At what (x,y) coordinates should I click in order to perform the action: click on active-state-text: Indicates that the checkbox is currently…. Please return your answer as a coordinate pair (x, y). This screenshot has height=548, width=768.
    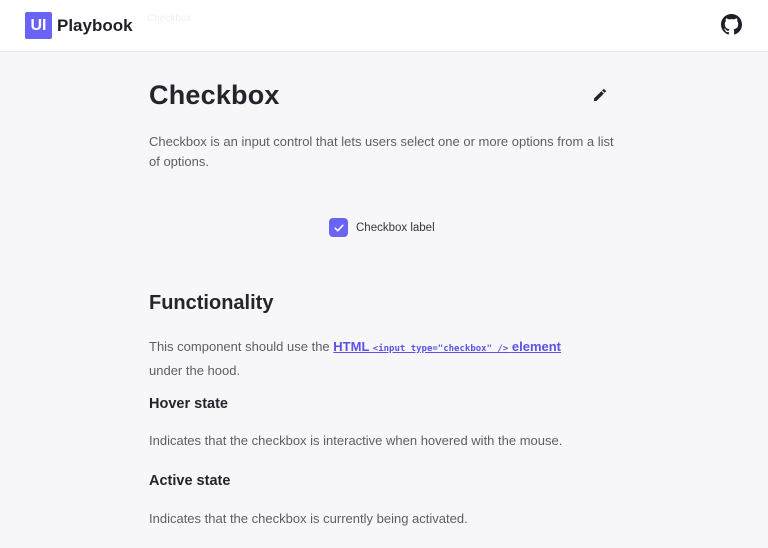
    Looking at the image, I should click on (308, 518).